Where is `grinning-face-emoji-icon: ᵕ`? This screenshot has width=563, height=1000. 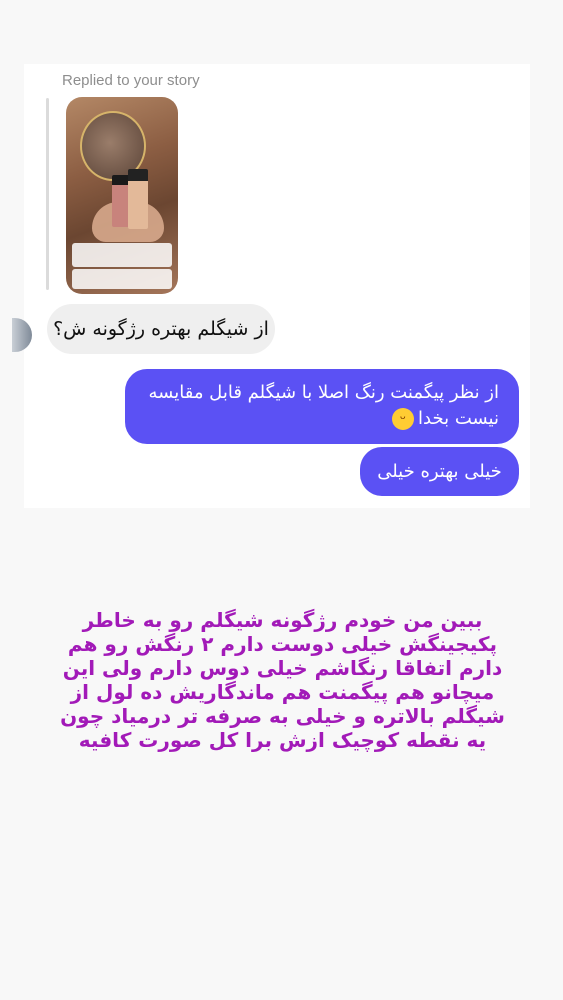
grinning-face-emoji-icon: ᵕ is located at coordinates (403, 419).